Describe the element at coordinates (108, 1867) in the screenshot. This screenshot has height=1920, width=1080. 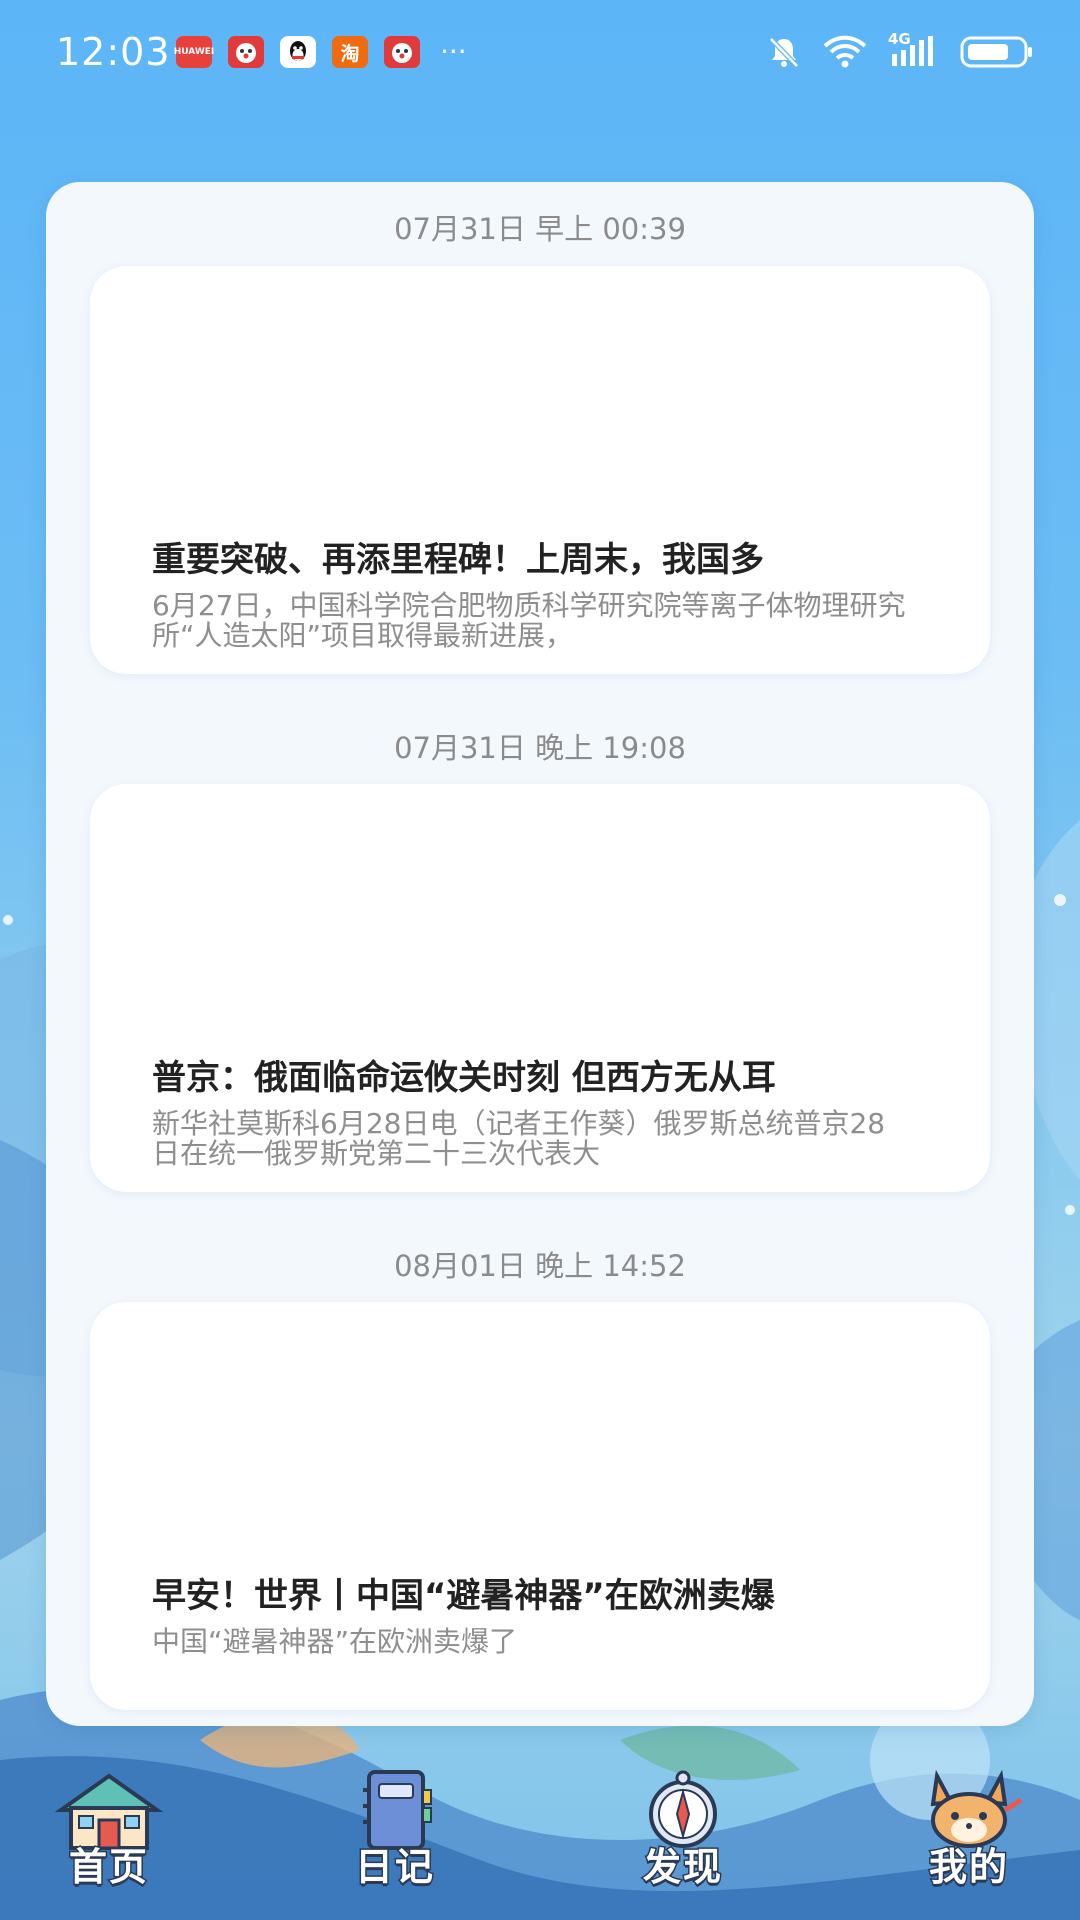
I see `nav-label: 首页` at that location.